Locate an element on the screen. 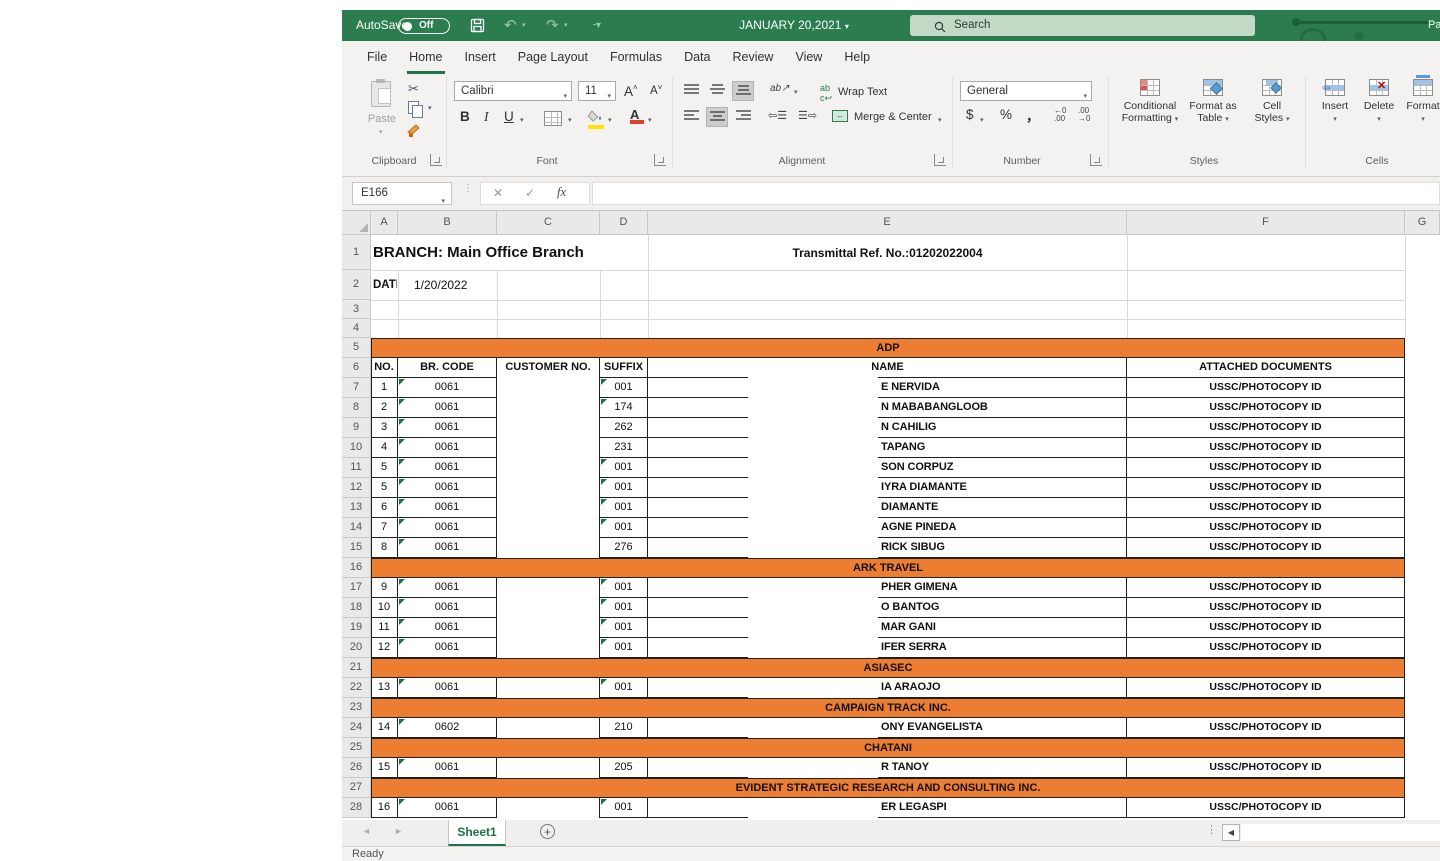 This screenshot has width=1440, height=861. font-size-select: 11 ▾ is located at coordinates (597, 91).